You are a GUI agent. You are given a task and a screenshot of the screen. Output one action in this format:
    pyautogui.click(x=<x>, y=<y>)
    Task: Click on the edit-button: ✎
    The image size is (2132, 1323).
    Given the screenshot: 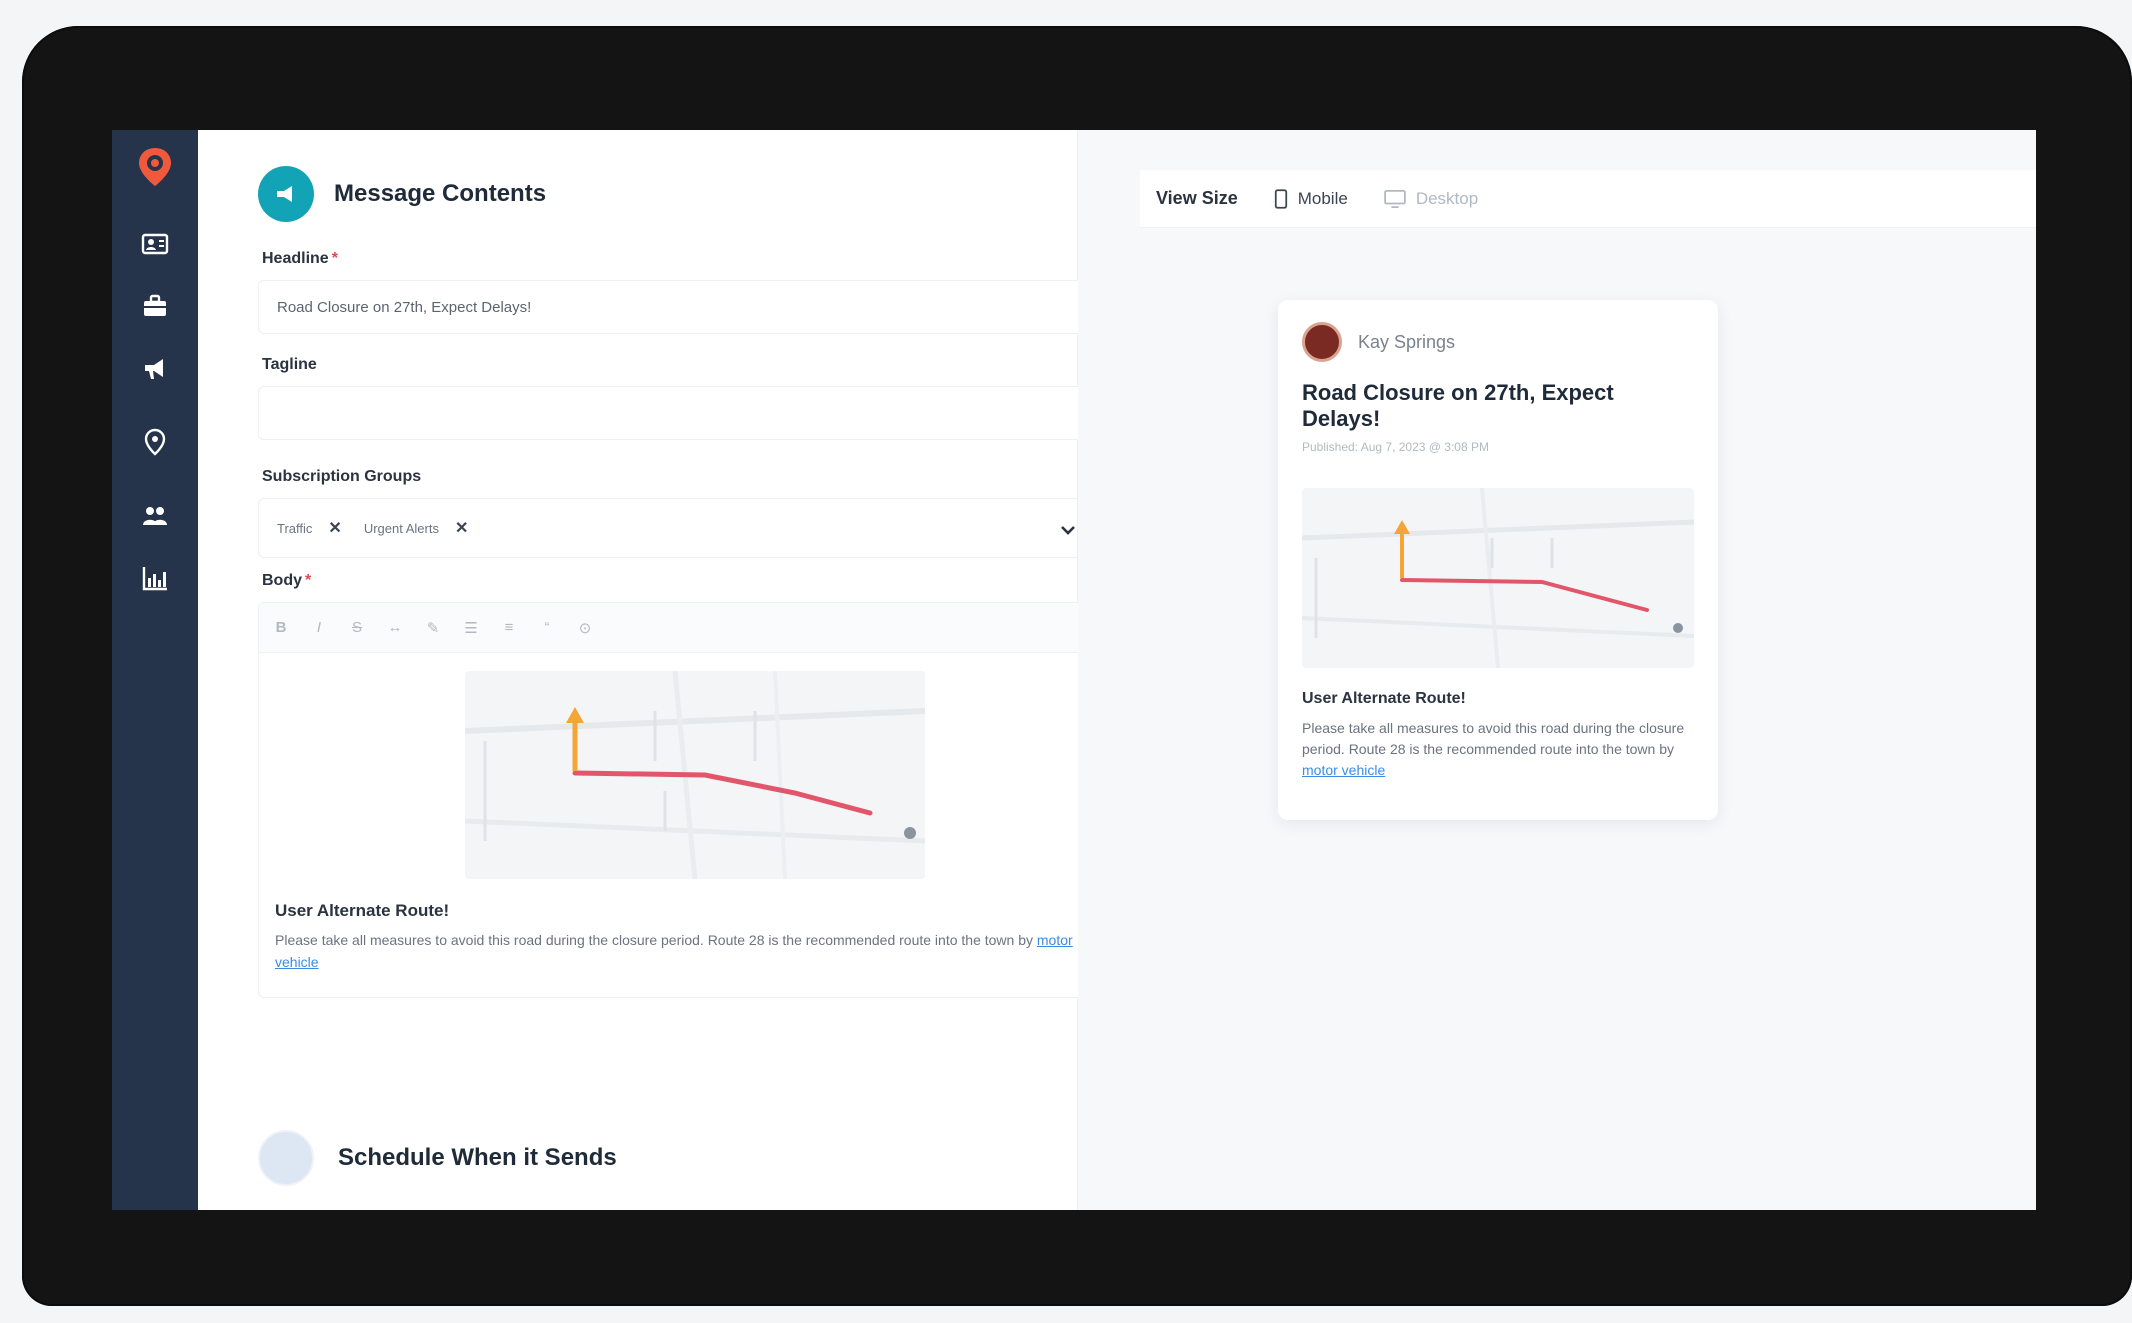 What is the action you would take?
    pyautogui.click(x=433, y=628)
    